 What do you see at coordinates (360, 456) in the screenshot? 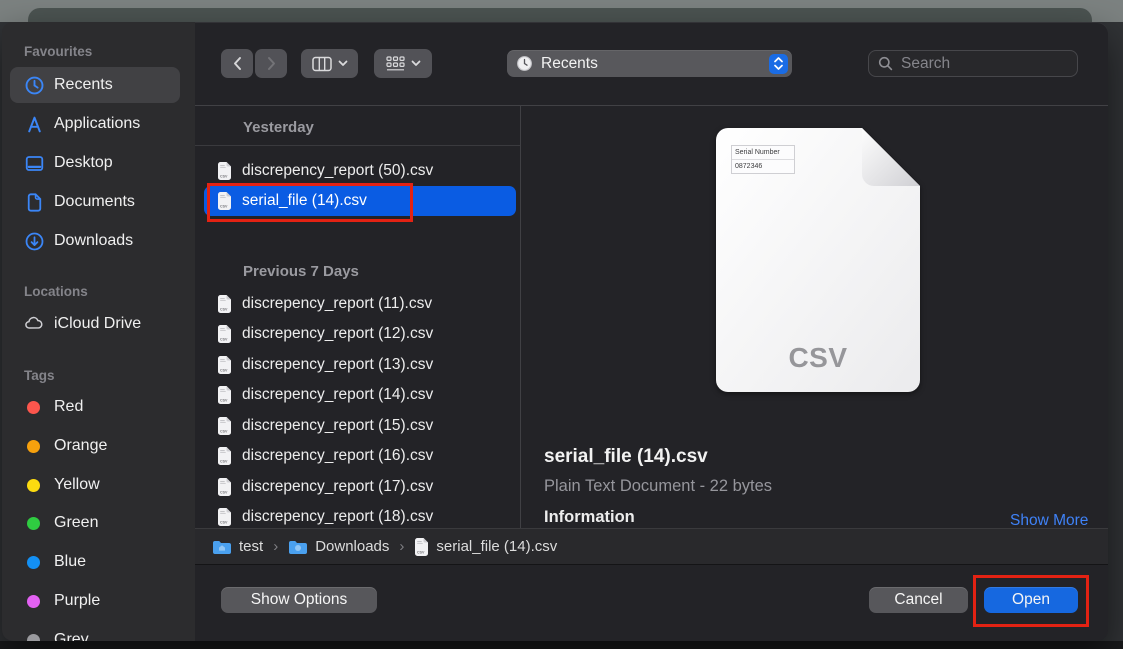
I see `file-row-discrepency-report-16: discrepency_report (16).csv` at bounding box center [360, 456].